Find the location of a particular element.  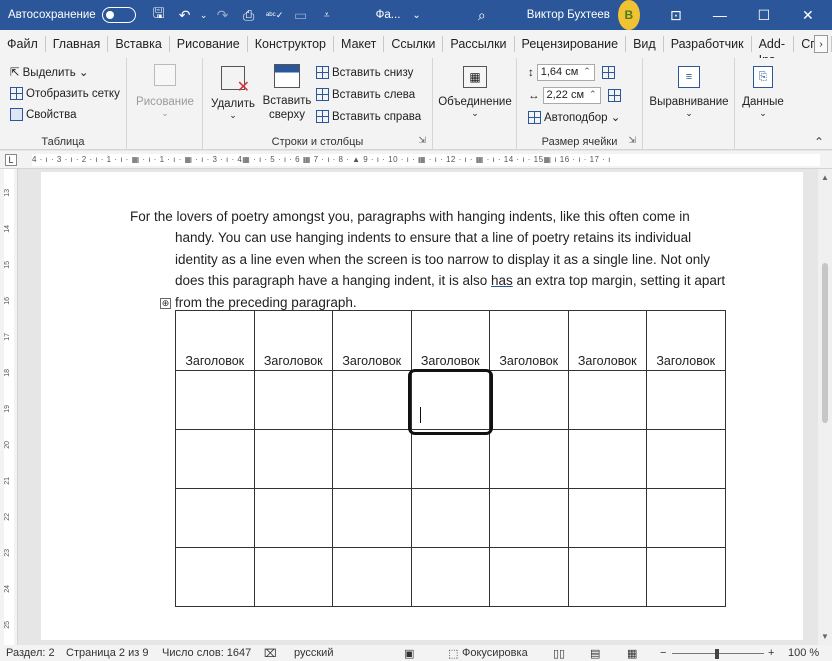

vertical-scrollbar: ▲ ▼ is located at coordinates (825, 407).